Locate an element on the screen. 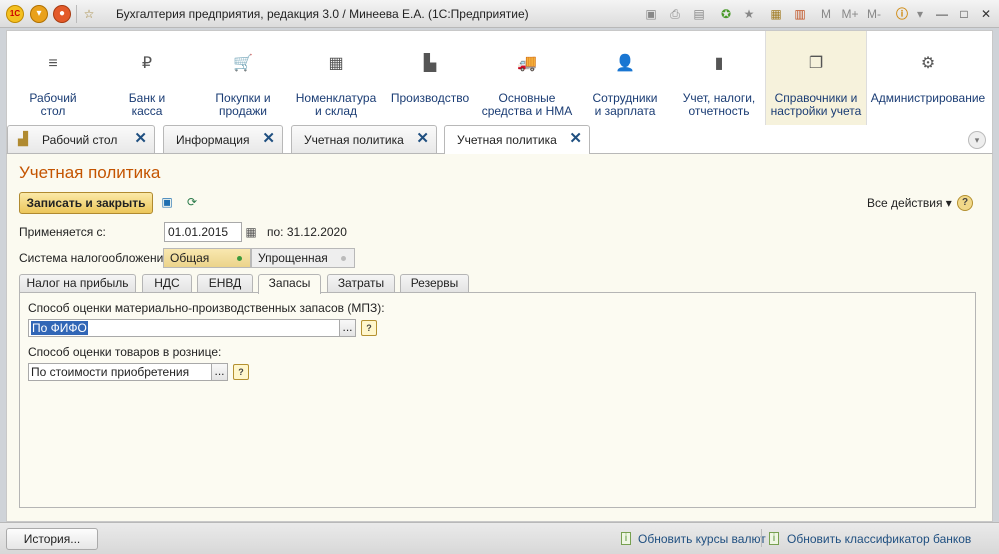 Image resolution: width=999 pixels, height=554 pixels. cart-icon: 🛒 is located at coordinates (243, 63).